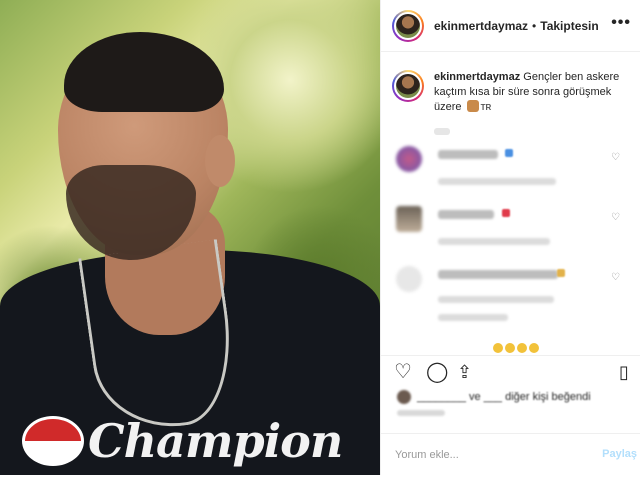 This screenshot has width=640, height=478. I want to click on champion-c-logo, so click(53, 441).